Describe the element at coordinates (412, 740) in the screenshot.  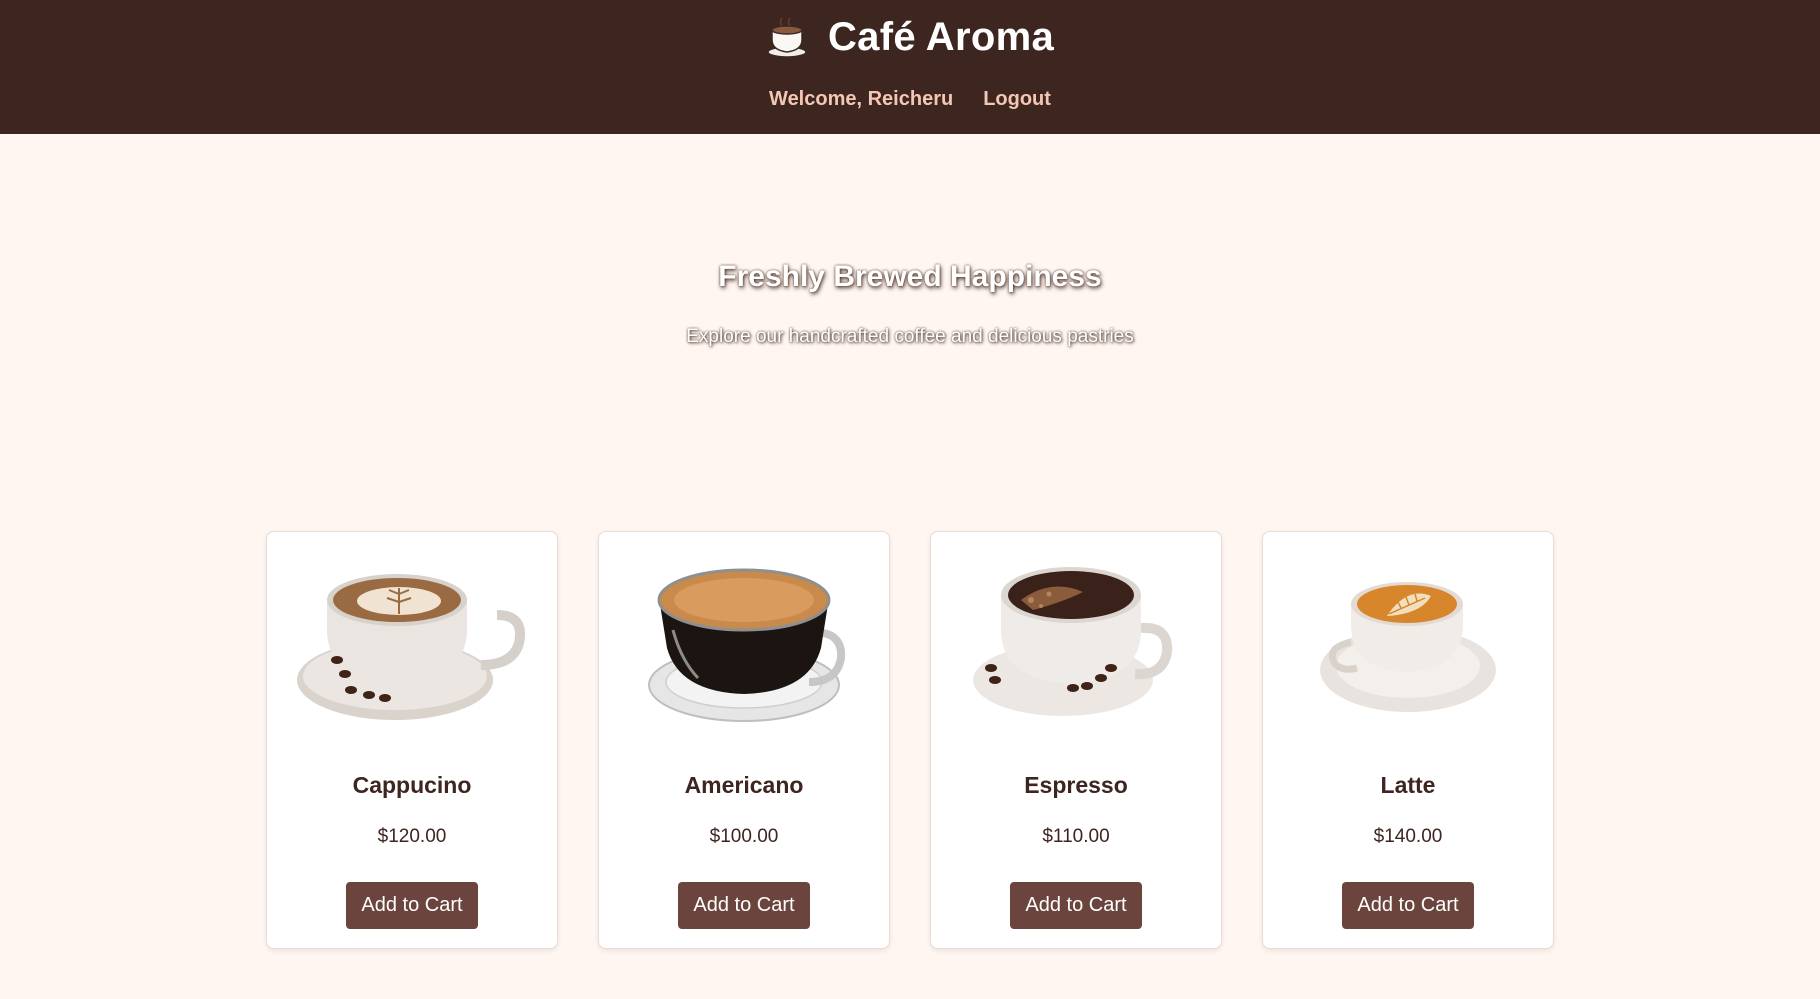
I see `product-card-cappucino: Cappucino $120.00 Add to Cart` at that location.